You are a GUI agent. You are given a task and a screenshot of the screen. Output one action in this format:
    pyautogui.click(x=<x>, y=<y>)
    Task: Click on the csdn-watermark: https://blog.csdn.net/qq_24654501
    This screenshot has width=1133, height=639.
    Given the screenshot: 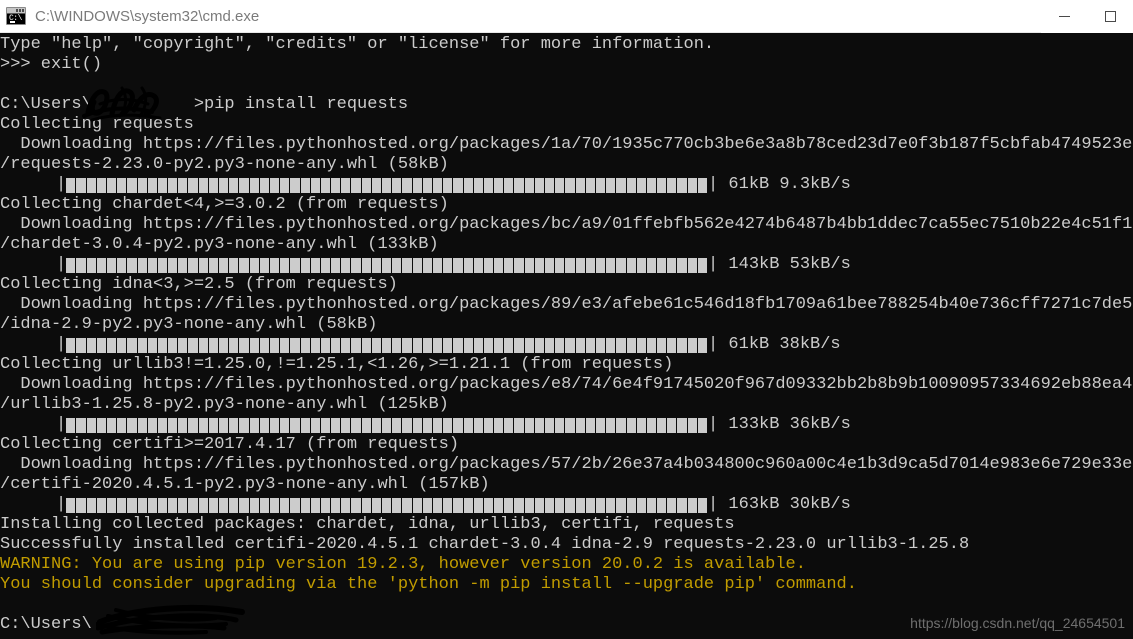 What is the action you would take?
    pyautogui.click(x=1017, y=623)
    